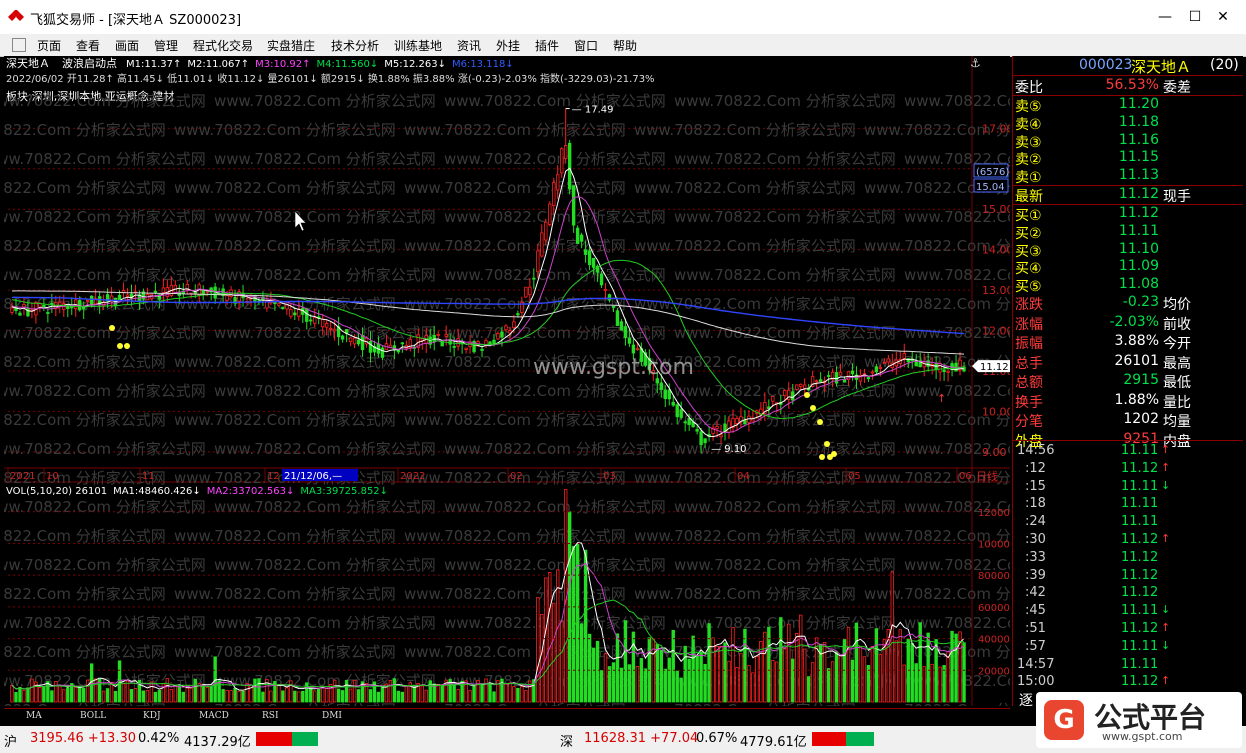 Image resolution: width=1246 pixels, height=753 pixels. What do you see at coordinates (987, 476) in the screenshot?
I see `period-label: 日线` at bounding box center [987, 476].